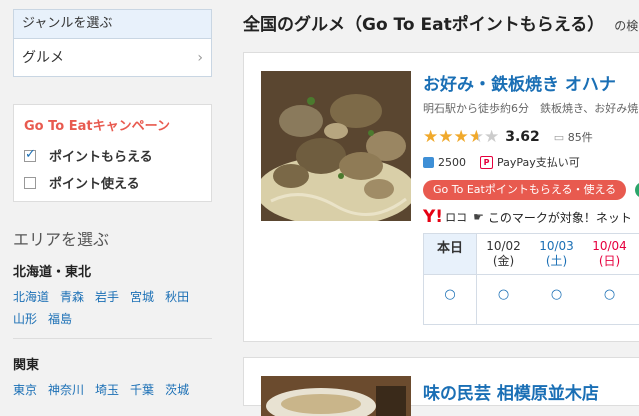 The image size is (639, 416). Describe the element at coordinates (538, 162) in the screenshot. I see `paypay-label: PayPay支払い可` at that location.